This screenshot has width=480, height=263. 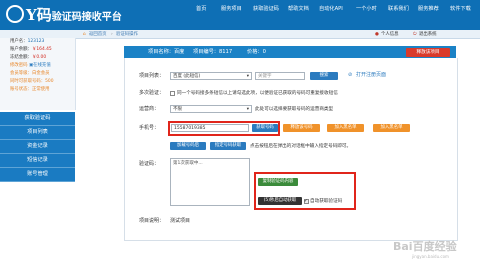 I want to click on operator-select-value: 不限, so click(x=177, y=109).